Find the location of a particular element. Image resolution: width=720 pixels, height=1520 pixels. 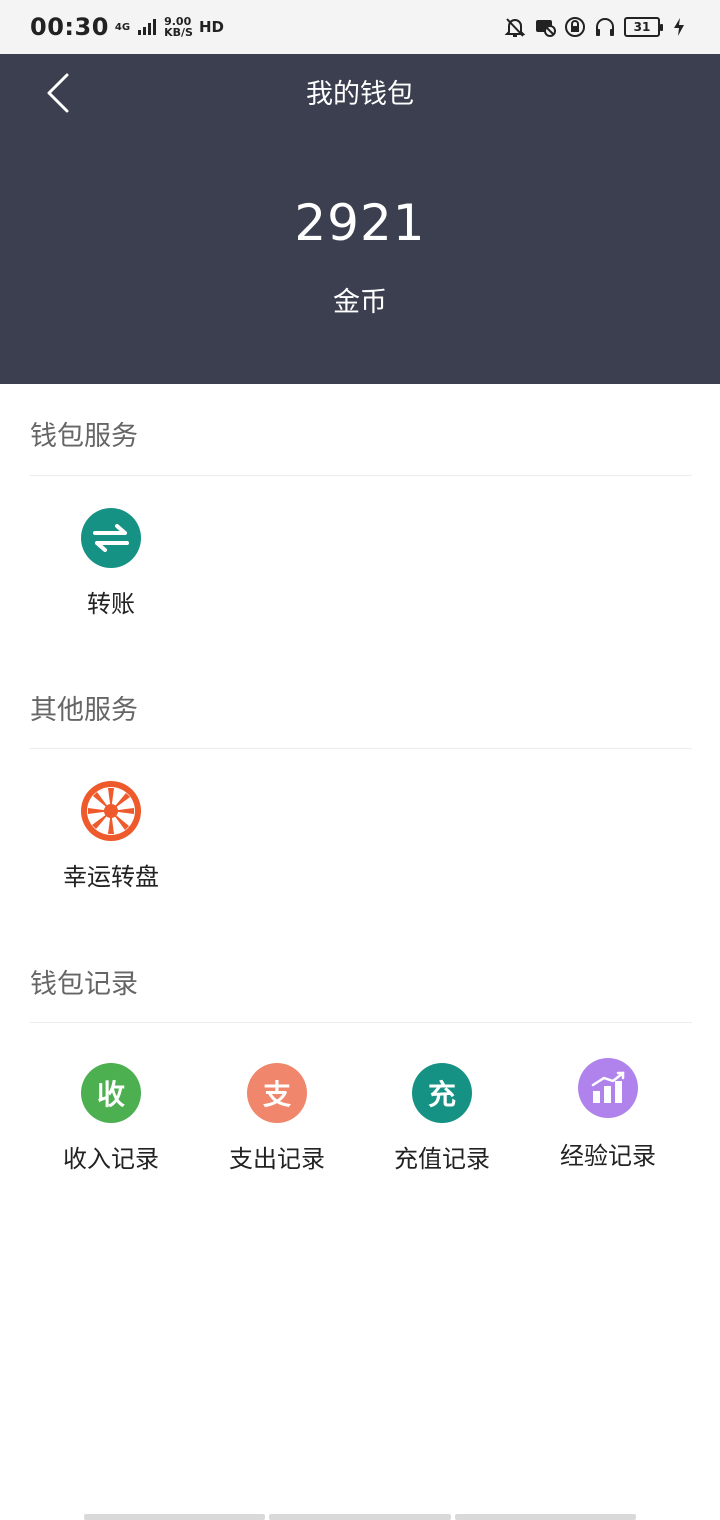

headphones-icon is located at coordinates (605, 27).